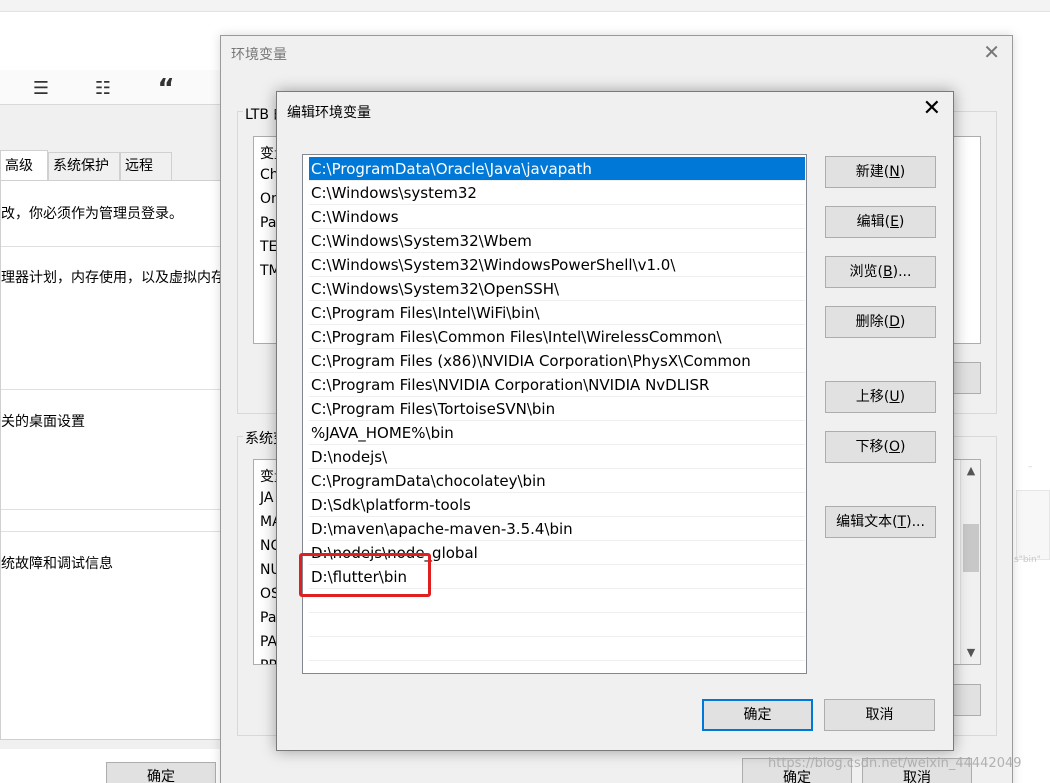 The image size is (1050, 783). I want to click on editor-toolbar: ☰ ☷ “, so click(115, 89).